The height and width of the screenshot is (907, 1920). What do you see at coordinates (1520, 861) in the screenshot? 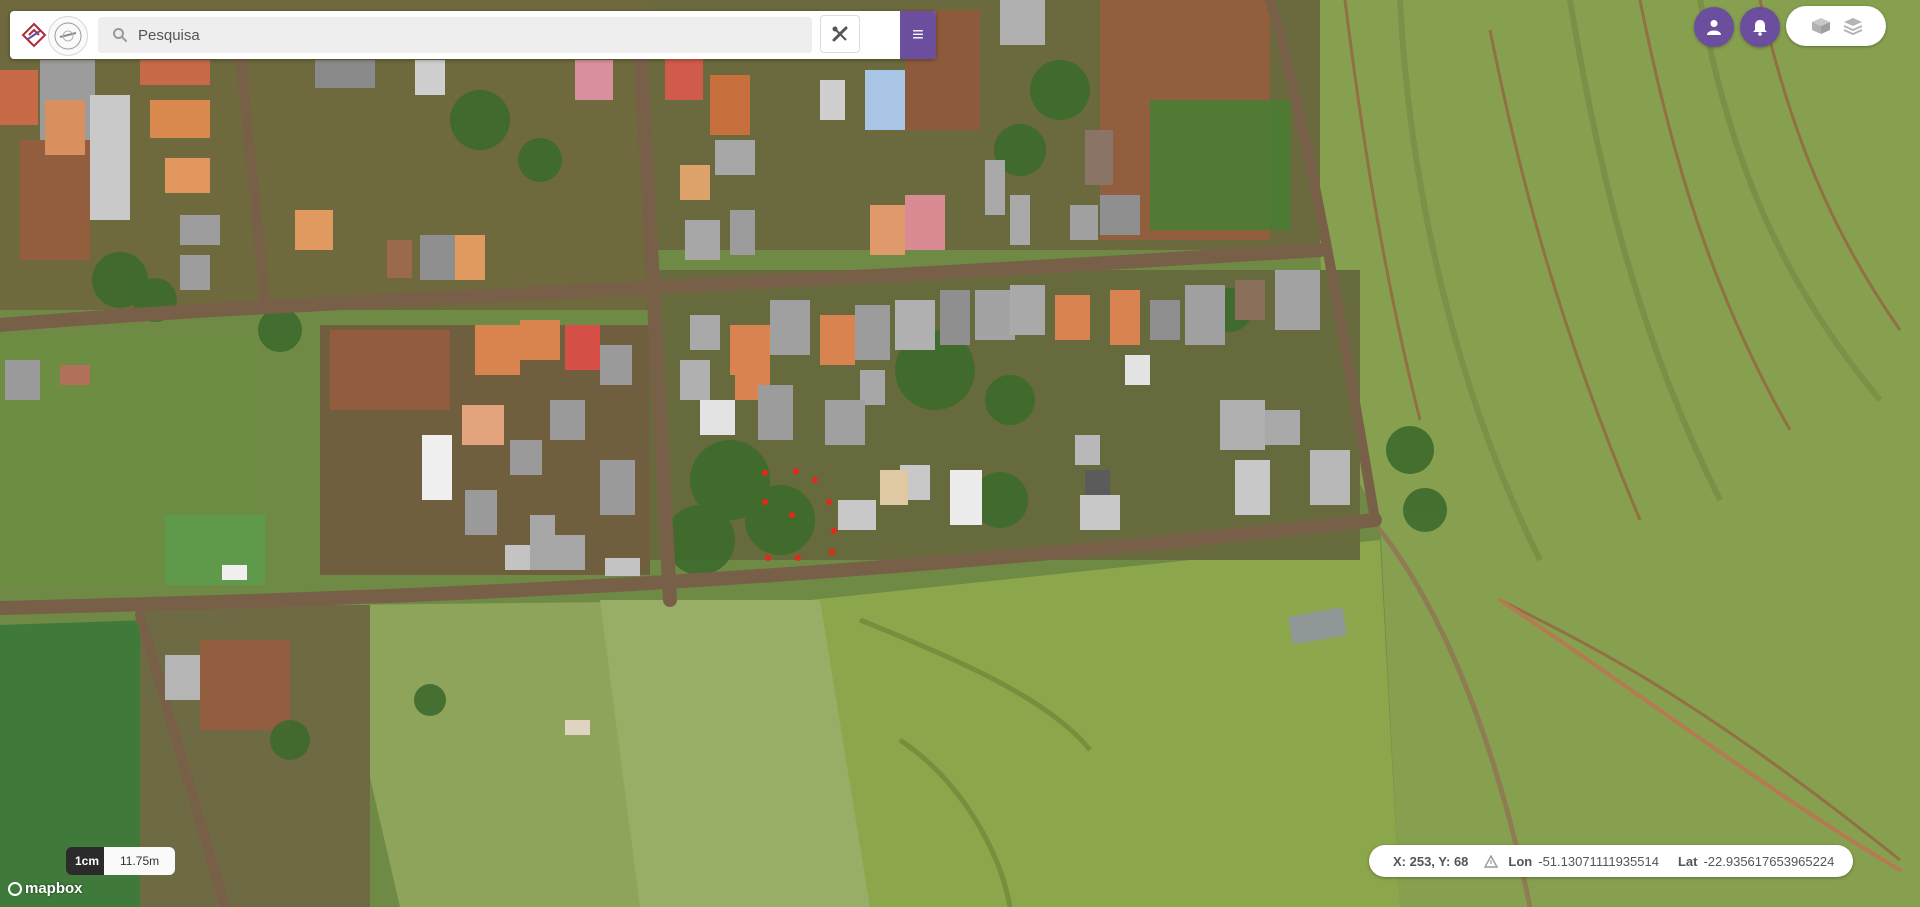
I see `longitude-label: Lon` at bounding box center [1520, 861].